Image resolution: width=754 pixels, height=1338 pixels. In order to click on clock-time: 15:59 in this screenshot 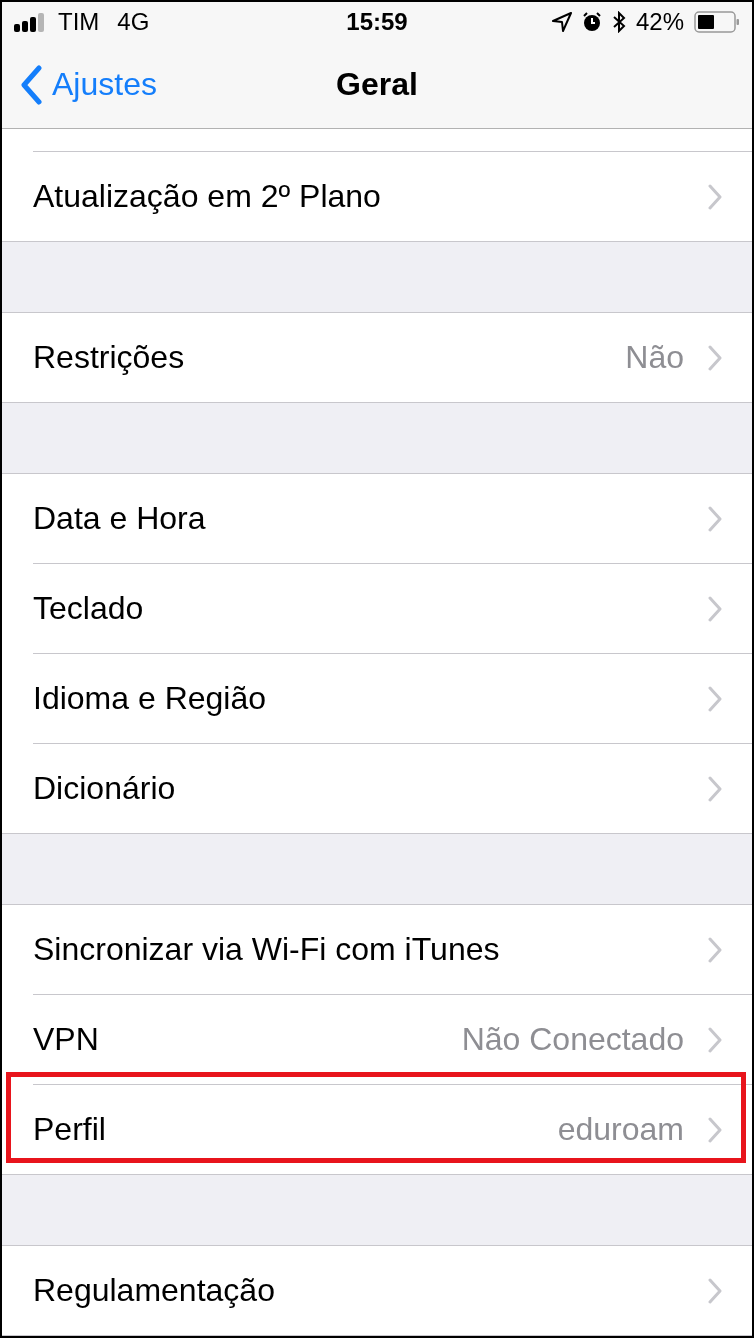, I will do `click(377, 21)`.